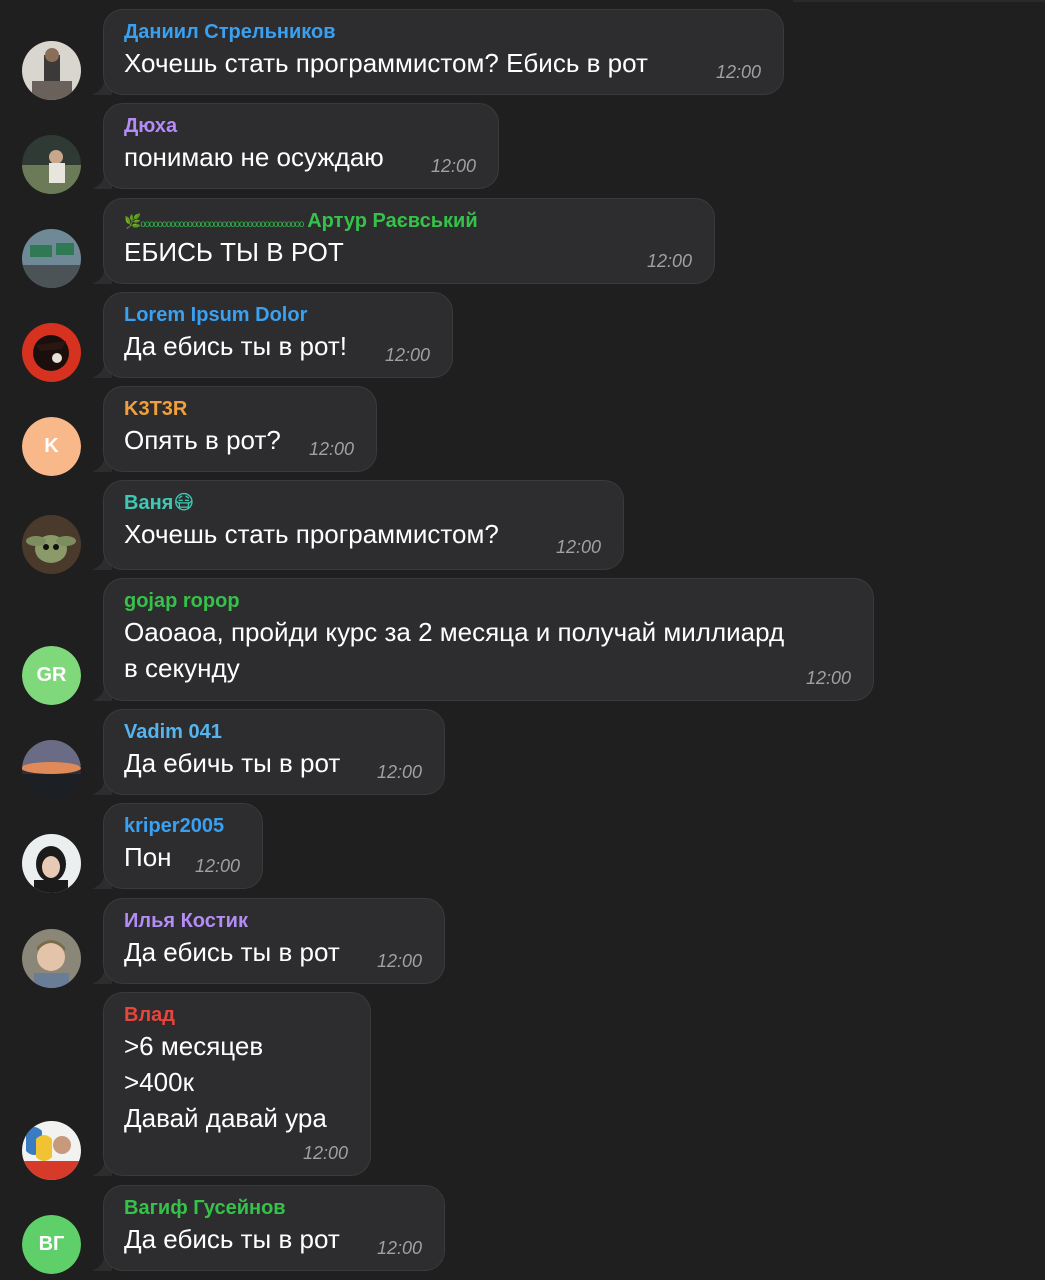 This screenshot has width=1045, height=1280. Describe the element at coordinates (274, 1228) in the screenshot. I see `message-12-bubble: Вагиф Гусейнов Да ебись ты в рот 12:00` at that location.